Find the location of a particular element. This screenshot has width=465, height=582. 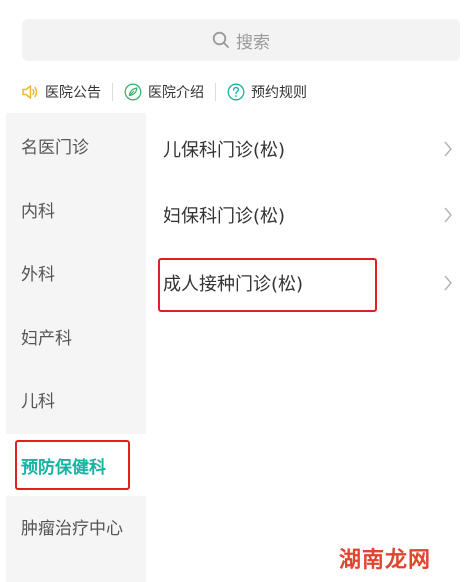

sidebar-item-label: 儿科 is located at coordinates (38, 401).